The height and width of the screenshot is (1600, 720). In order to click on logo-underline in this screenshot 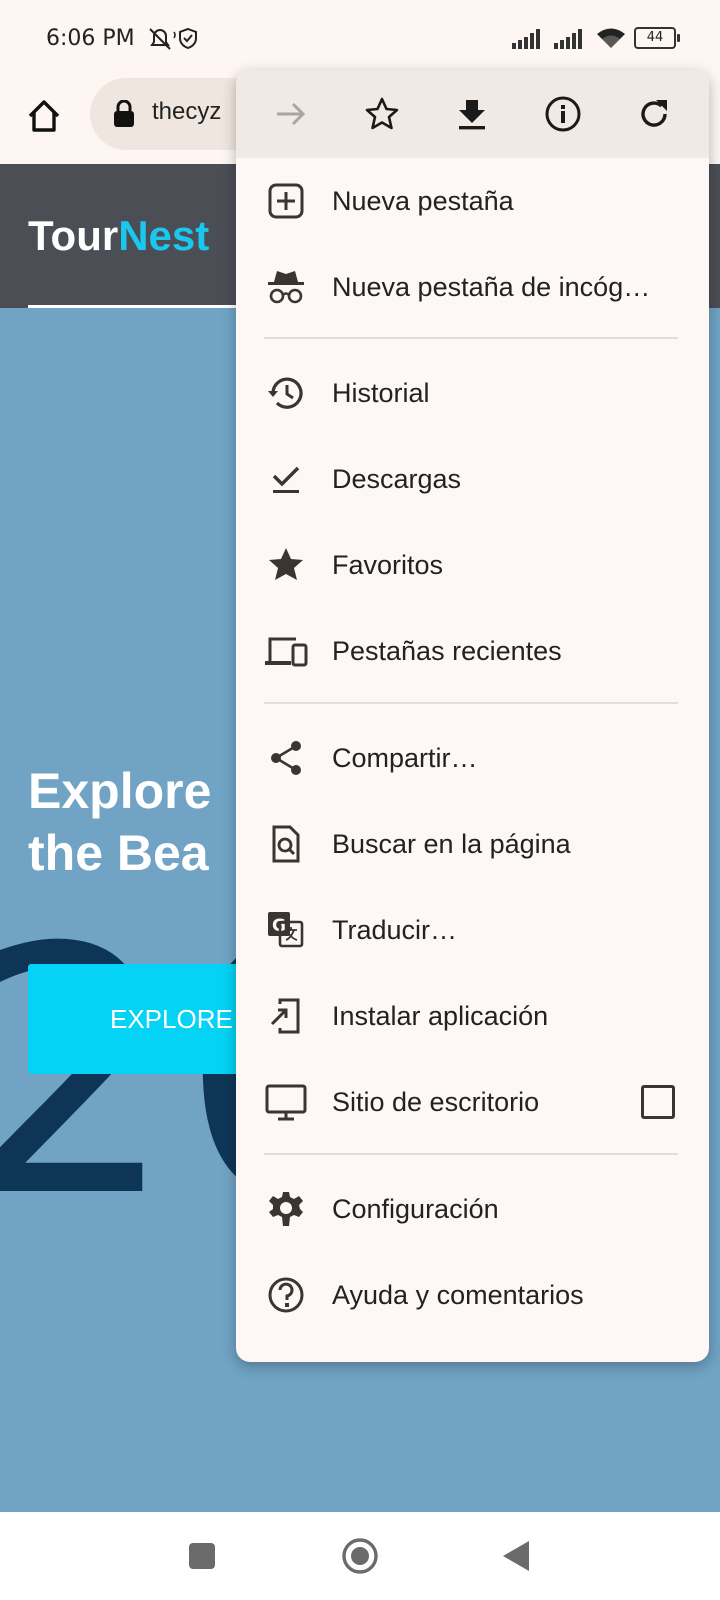, I will do `click(133, 306)`.